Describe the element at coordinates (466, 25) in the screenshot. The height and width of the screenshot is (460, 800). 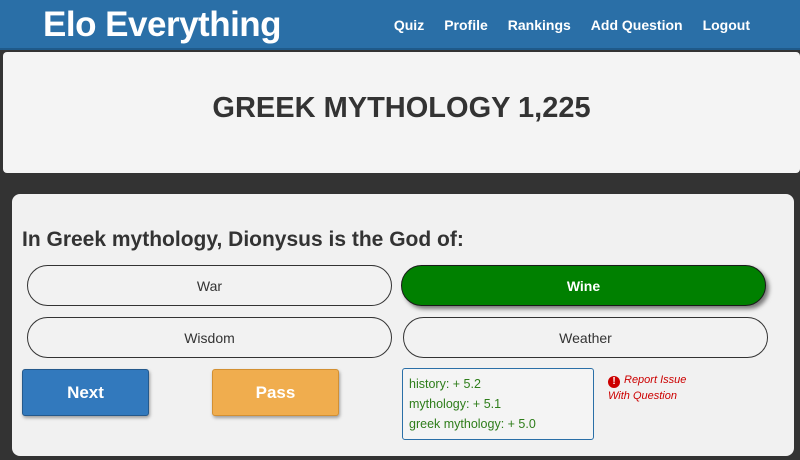
I see `nav-profile: Profile` at that location.